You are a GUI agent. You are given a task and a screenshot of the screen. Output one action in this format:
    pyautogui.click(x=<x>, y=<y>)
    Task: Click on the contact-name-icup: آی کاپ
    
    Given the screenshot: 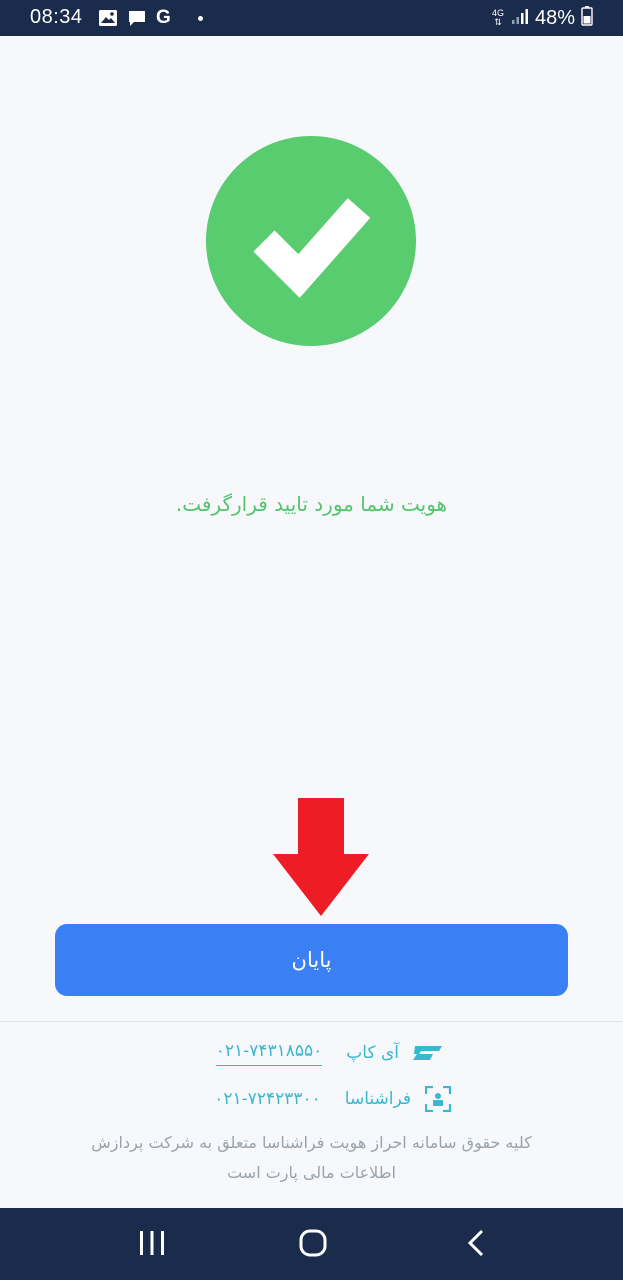 What is the action you would take?
    pyautogui.click(x=372, y=1053)
    